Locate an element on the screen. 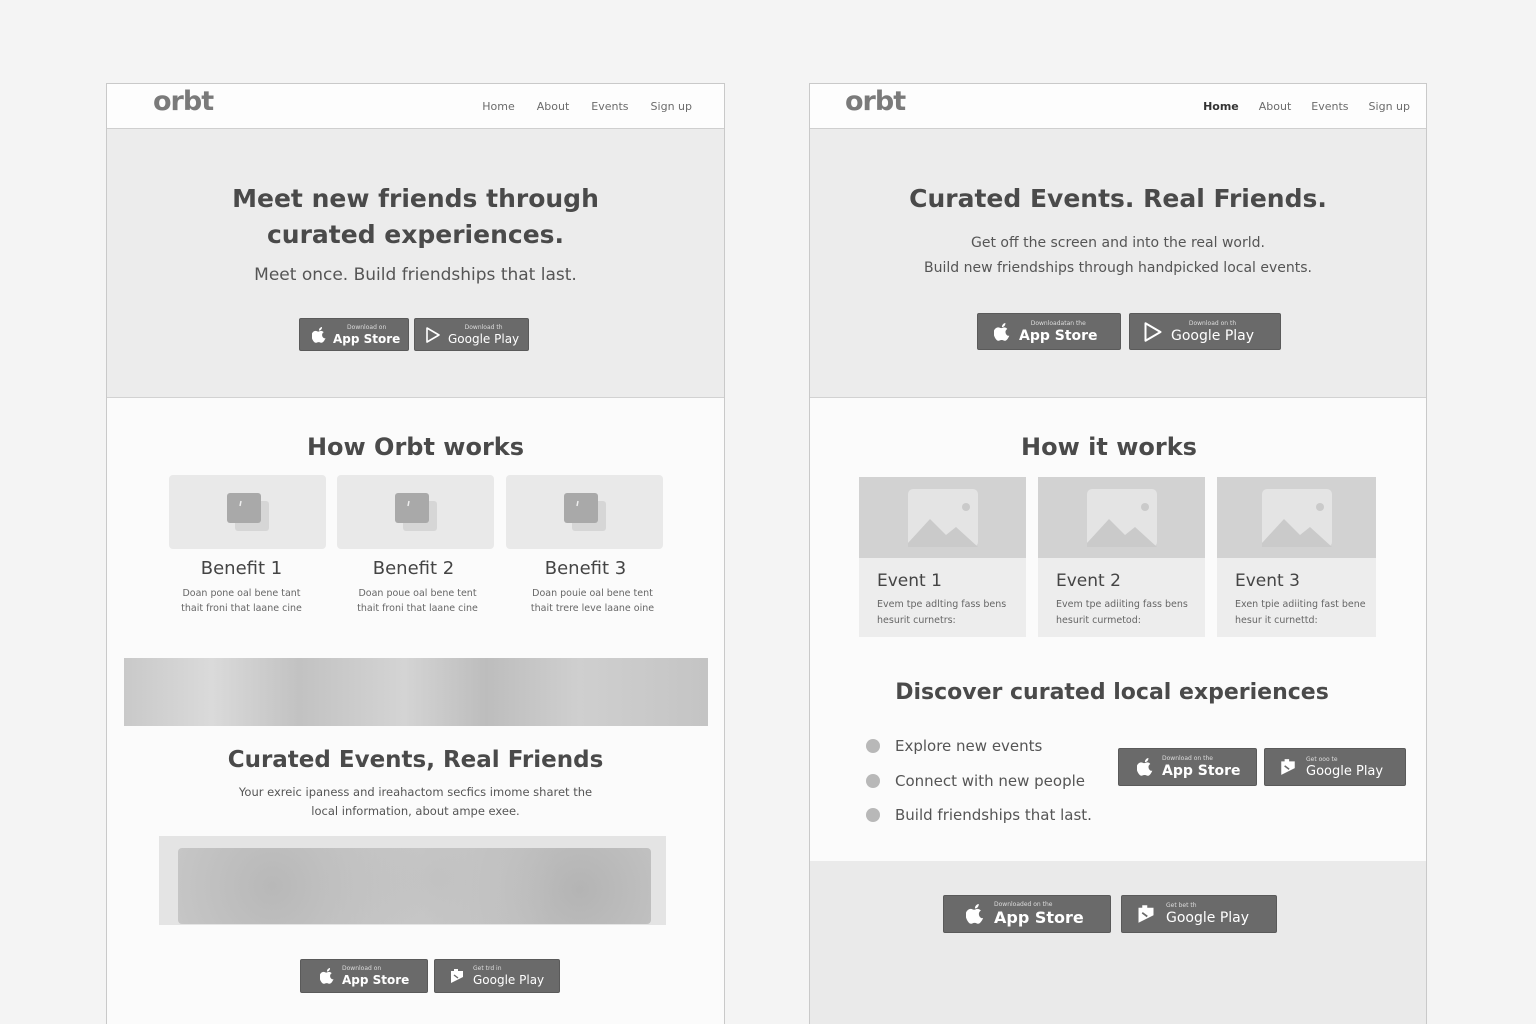  event-desc-line: hesur it curnettd: is located at coordinates (1276, 620).